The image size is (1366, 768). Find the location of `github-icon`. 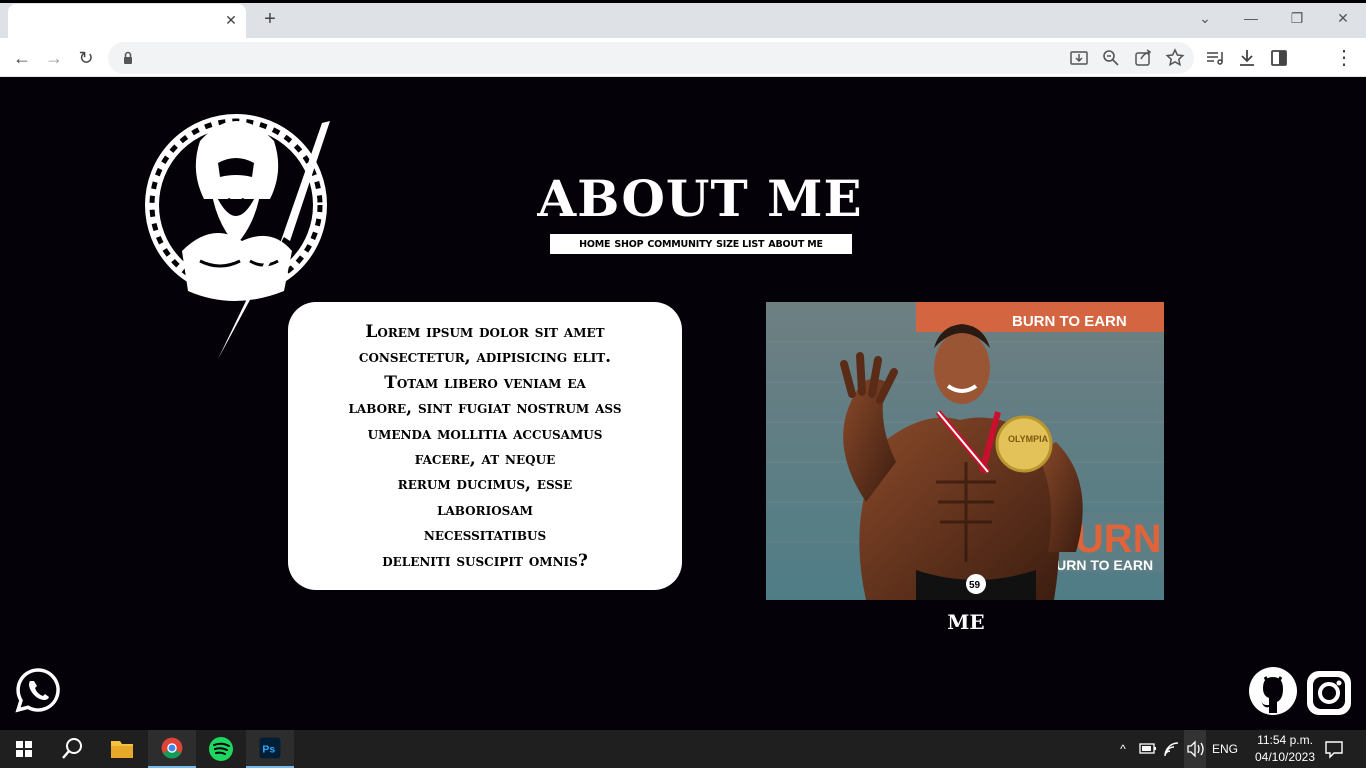

github-icon is located at coordinates (1273, 691).